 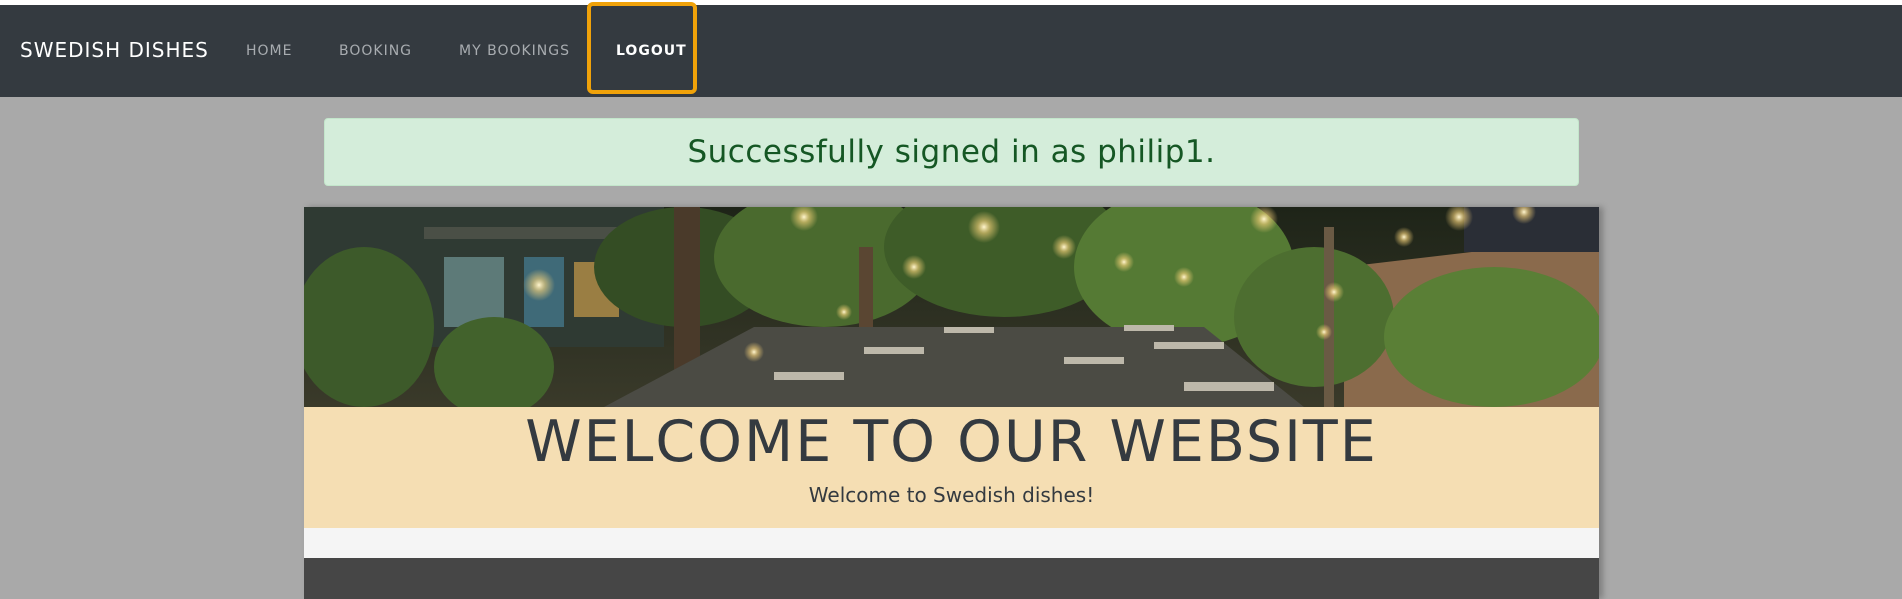 I want to click on nav-booking: BOOKING, so click(x=375, y=51).